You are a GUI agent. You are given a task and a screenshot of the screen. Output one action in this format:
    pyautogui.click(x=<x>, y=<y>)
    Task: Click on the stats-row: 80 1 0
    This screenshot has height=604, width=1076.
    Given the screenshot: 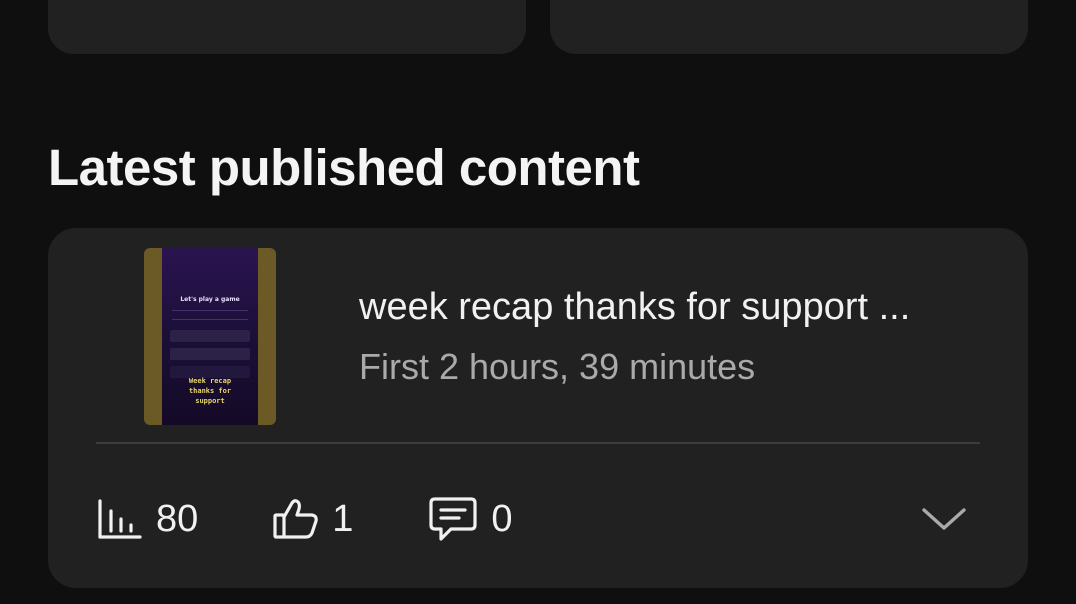 What is the action you would take?
    pyautogui.click(x=341, y=519)
    